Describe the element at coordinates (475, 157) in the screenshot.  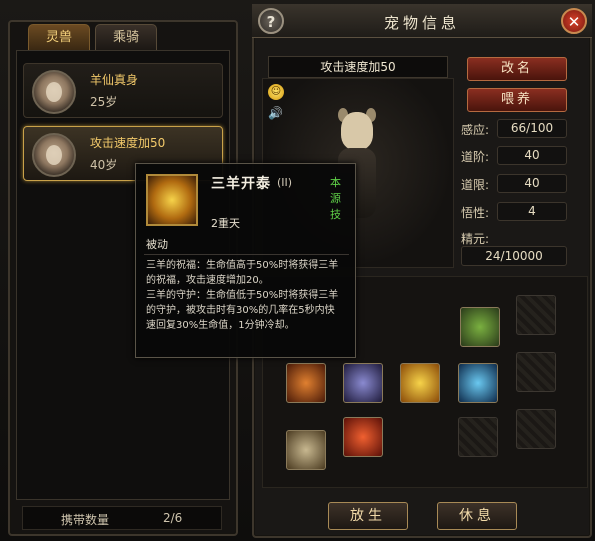
I see `stat-label-rank: 道阶:` at that location.